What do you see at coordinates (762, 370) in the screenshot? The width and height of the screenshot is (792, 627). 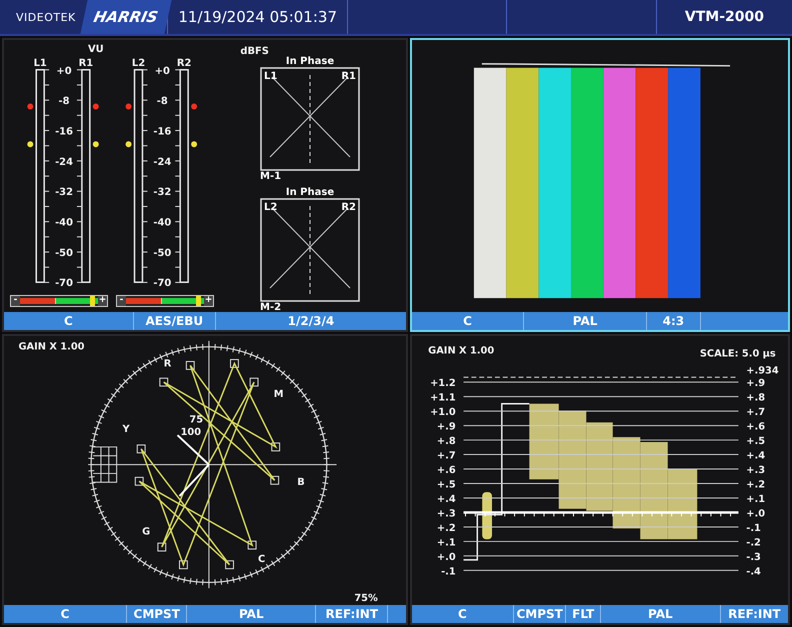 I see `axis-label: +.934` at bounding box center [762, 370].